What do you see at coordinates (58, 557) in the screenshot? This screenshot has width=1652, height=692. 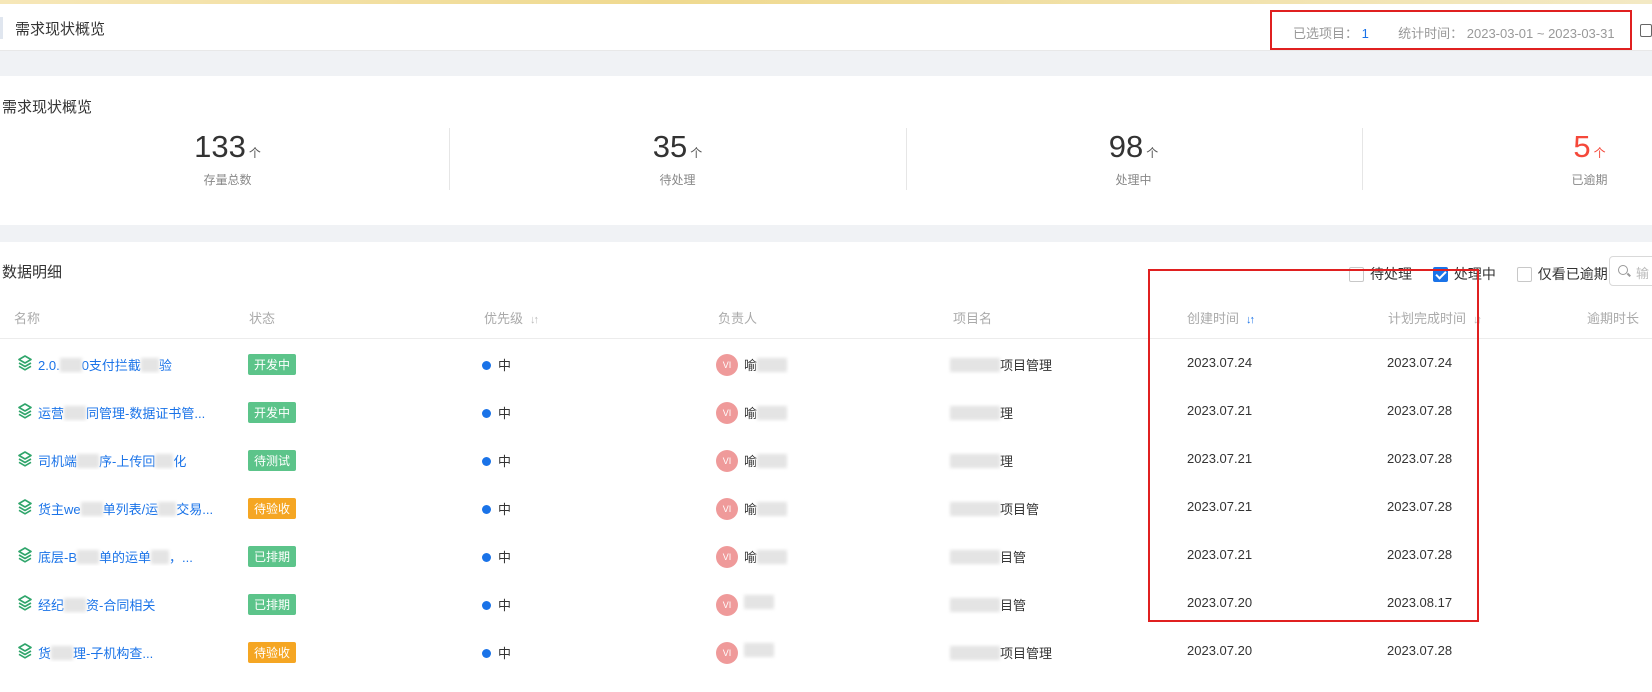 I see `row-name-part: 底层-B` at bounding box center [58, 557].